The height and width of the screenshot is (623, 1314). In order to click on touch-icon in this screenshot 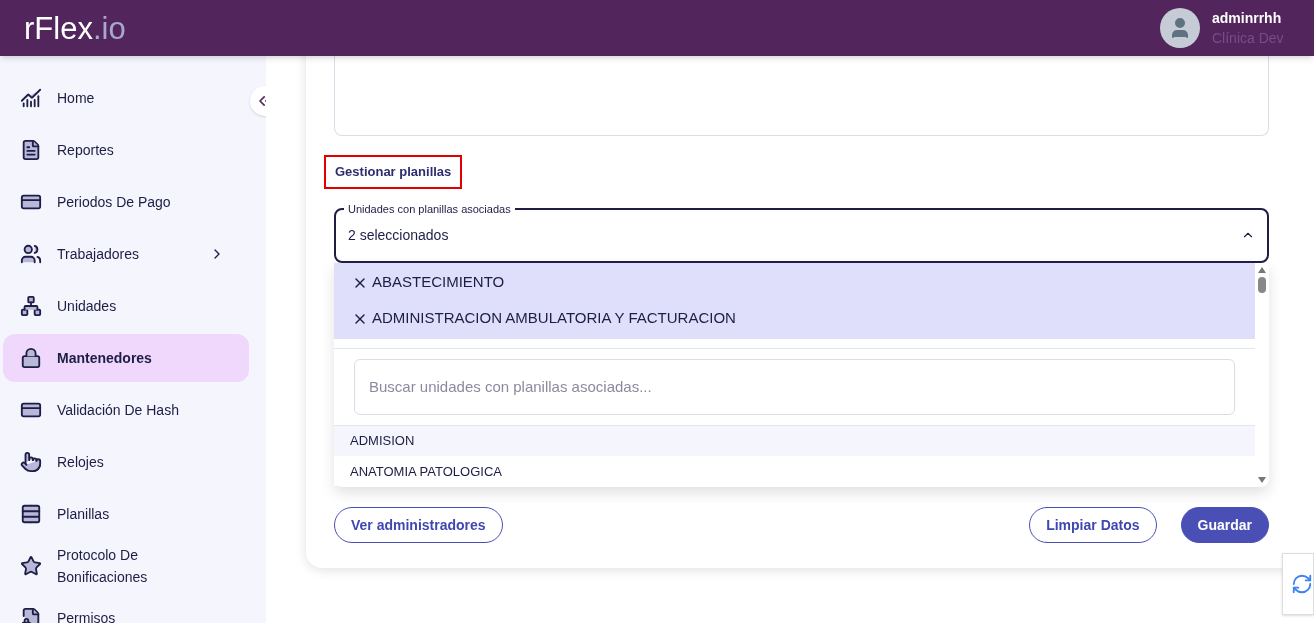, I will do `click(31, 462)`.